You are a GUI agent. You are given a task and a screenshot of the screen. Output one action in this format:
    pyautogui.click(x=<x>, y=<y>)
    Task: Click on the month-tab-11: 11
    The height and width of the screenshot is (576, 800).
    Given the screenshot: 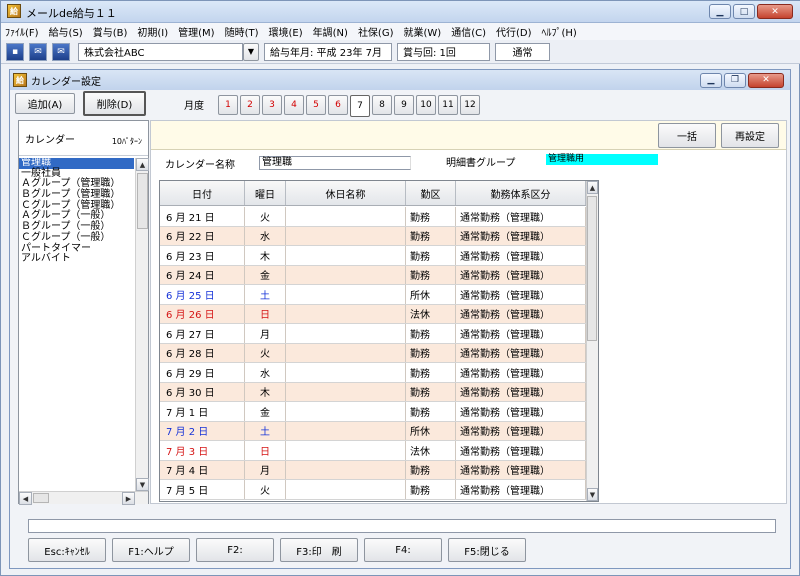 What is the action you would take?
    pyautogui.click(x=448, y=105)
    